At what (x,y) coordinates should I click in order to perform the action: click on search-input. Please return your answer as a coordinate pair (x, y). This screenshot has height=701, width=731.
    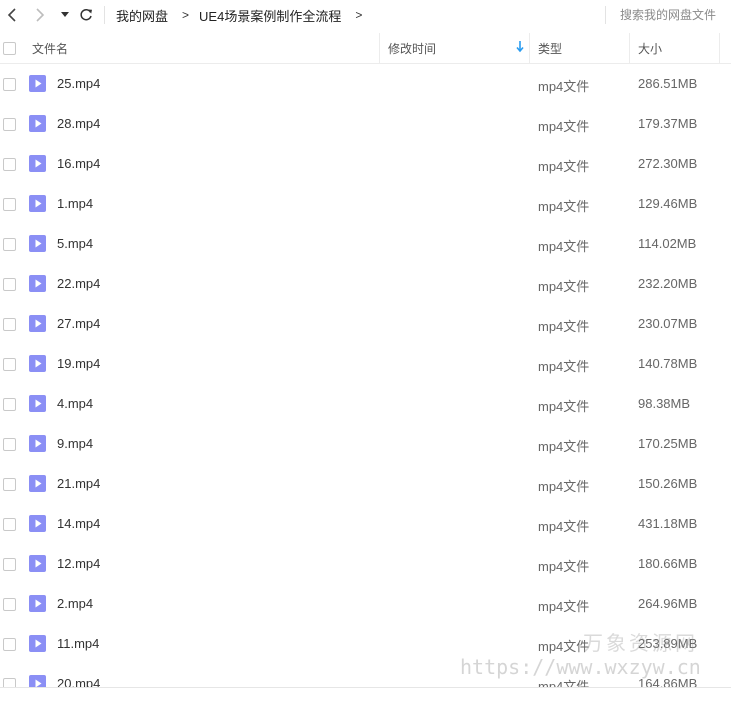
    Looking at the image, I should click on (671, 14).